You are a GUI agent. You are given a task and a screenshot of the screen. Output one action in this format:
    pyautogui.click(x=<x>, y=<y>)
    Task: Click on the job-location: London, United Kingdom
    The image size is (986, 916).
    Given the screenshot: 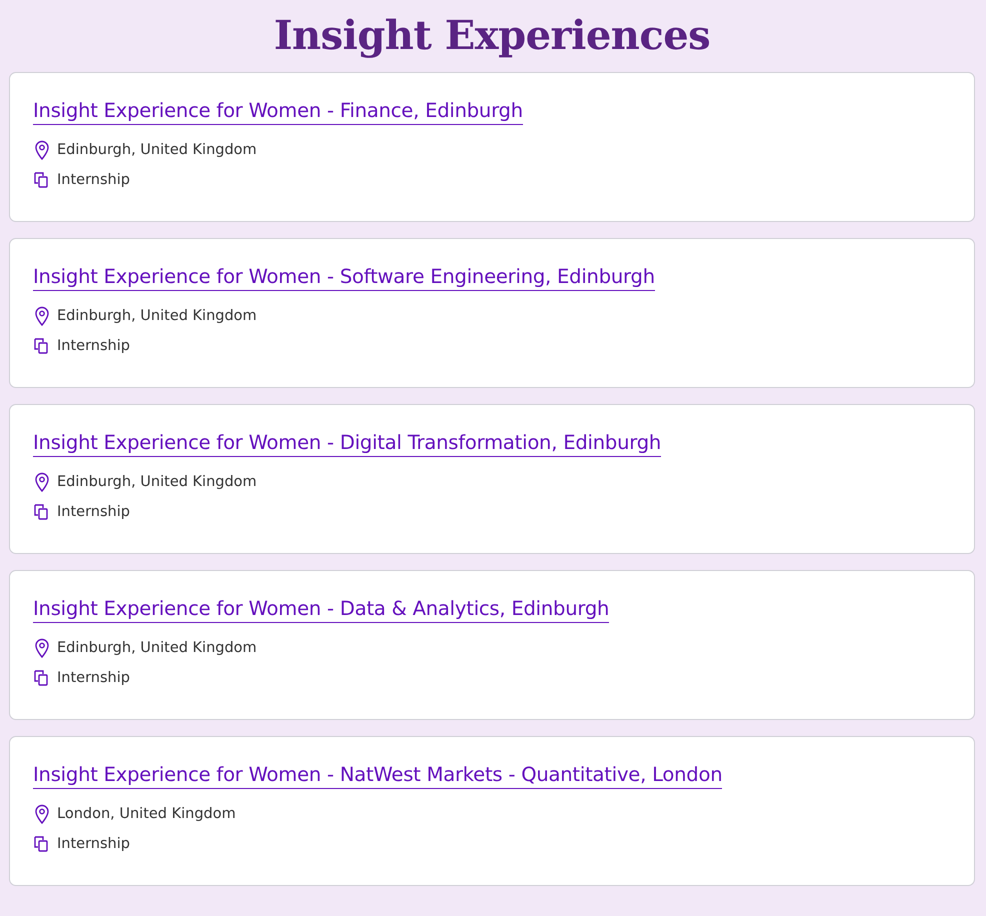 What is the action you would take?
    pyautogui.click(x=146, y=814)
    